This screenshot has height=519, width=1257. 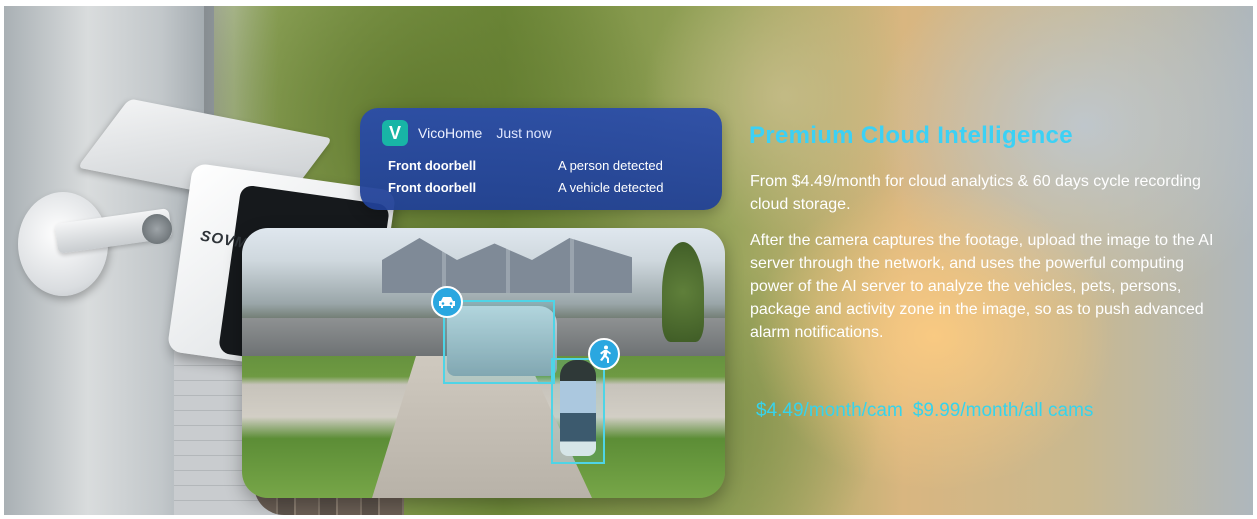 I want to click on notification-message: A person detected, so click(x=610, y=165).